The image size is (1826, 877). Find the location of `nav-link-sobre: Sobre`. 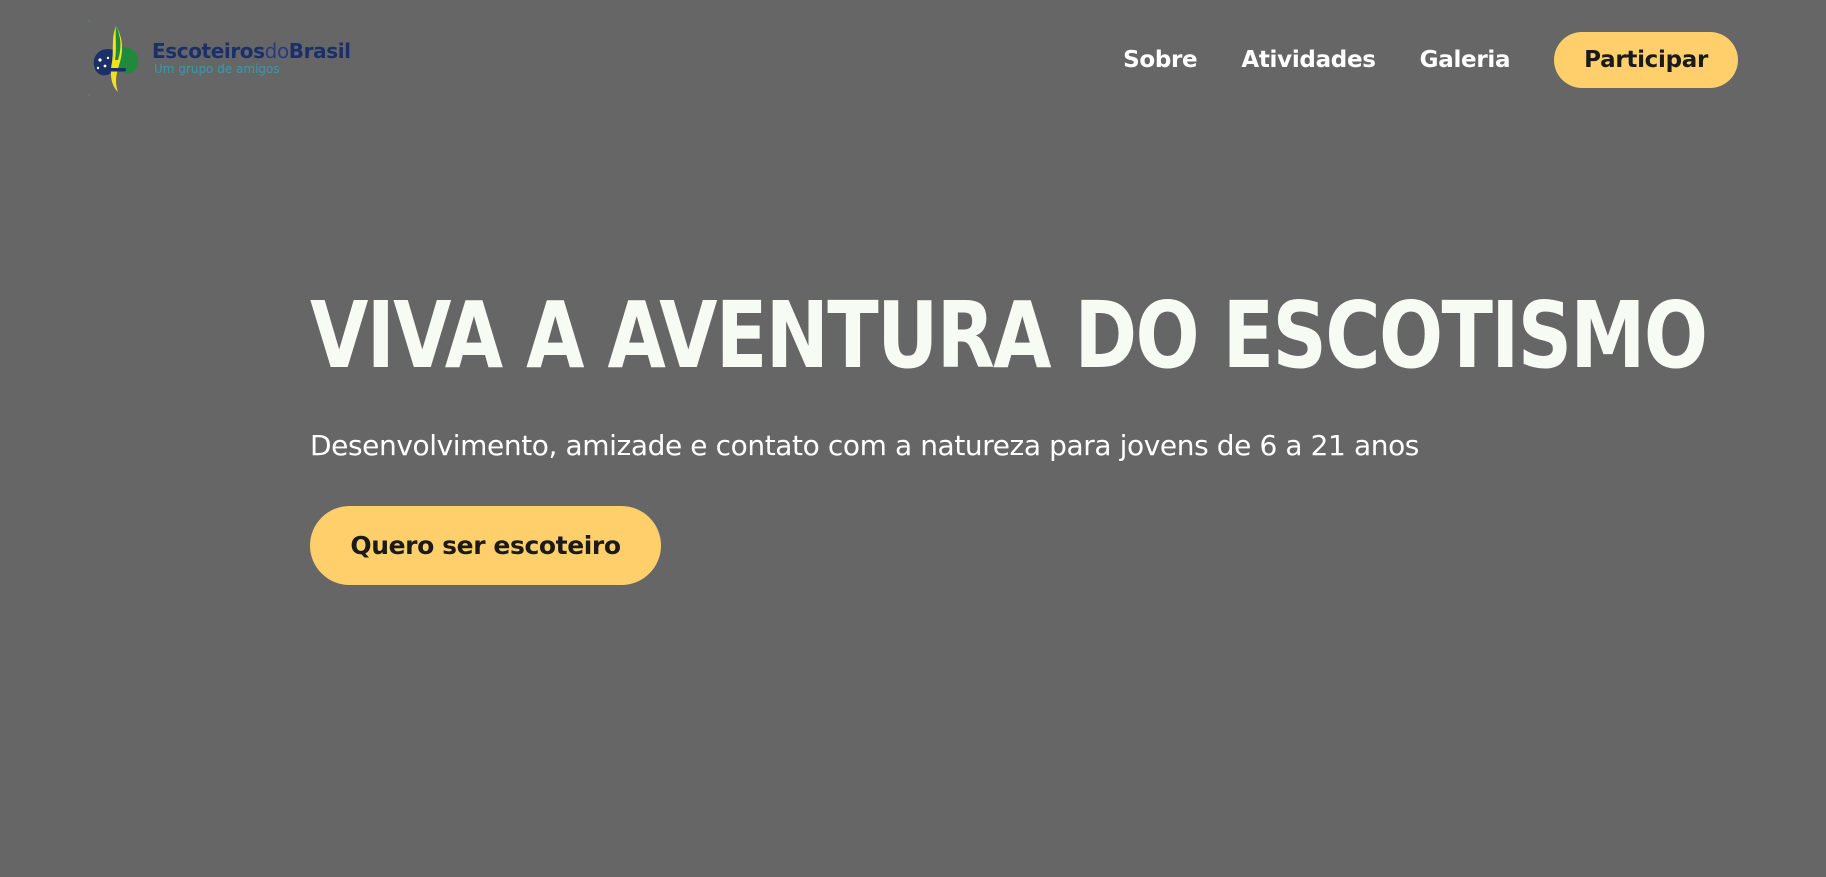

nav-link-sobre: Sobre is located at coordinates (1160, 60).